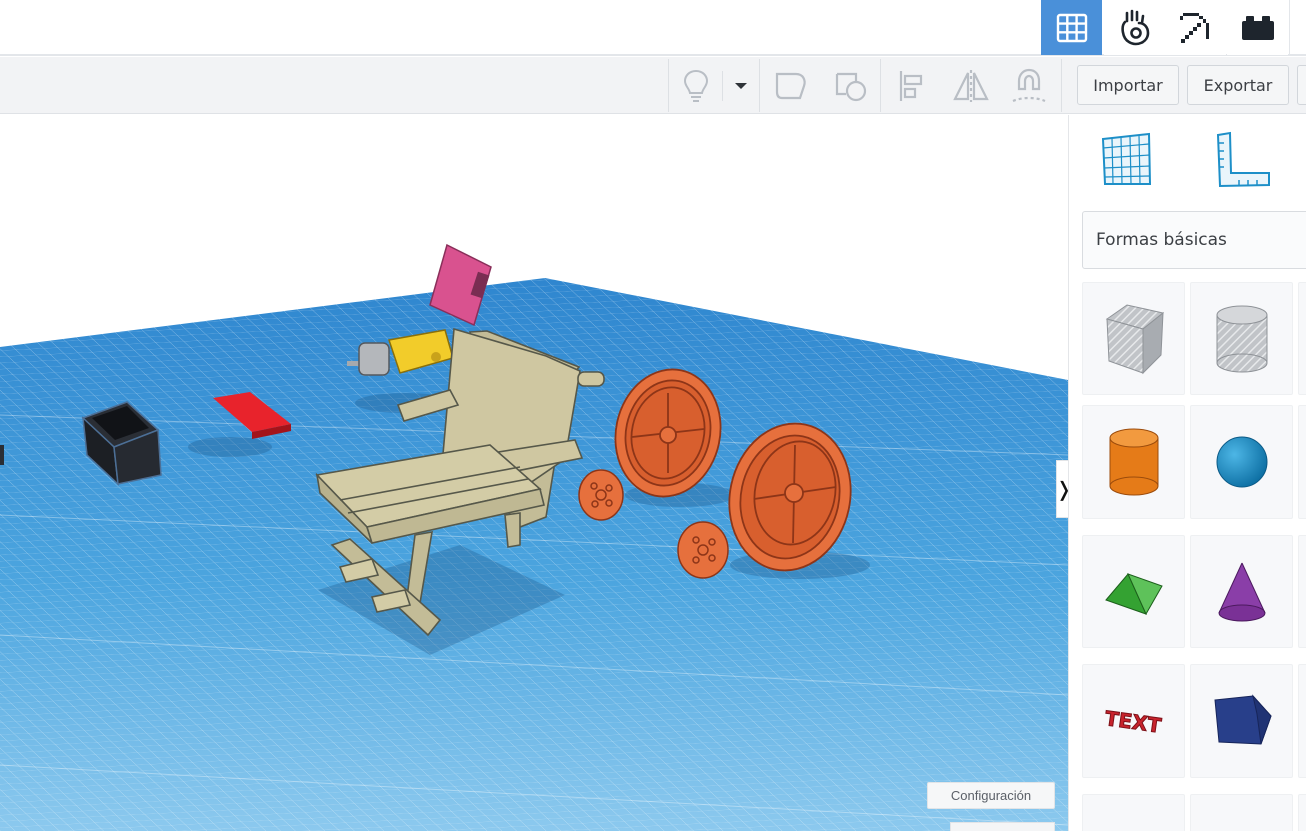 Image resolution: width=1306 pixels, height=831 pixels. Describe the element at coordinates (1128, 85) in the screenshot. I see `import-button: Importar` at that location.